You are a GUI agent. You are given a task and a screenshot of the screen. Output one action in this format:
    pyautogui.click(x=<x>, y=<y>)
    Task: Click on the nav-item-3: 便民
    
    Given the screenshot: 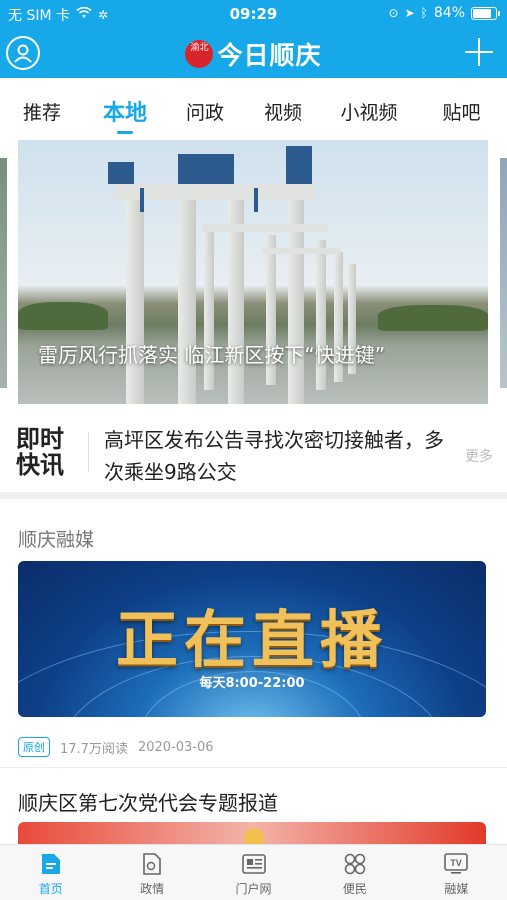 What is the action you would take?
    pyautogui.click(x=354, y=872)
    